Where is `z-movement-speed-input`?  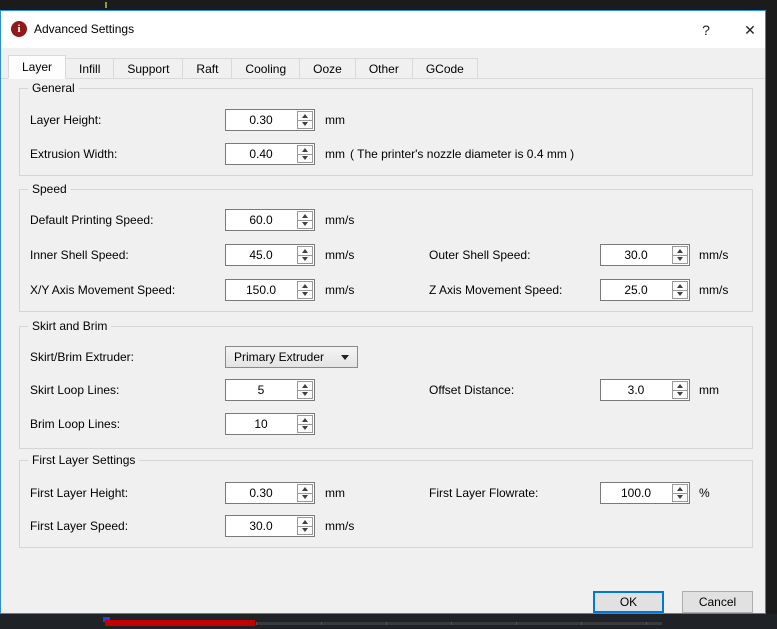 z-movement-speed-input is located at coordinates (636, 290).